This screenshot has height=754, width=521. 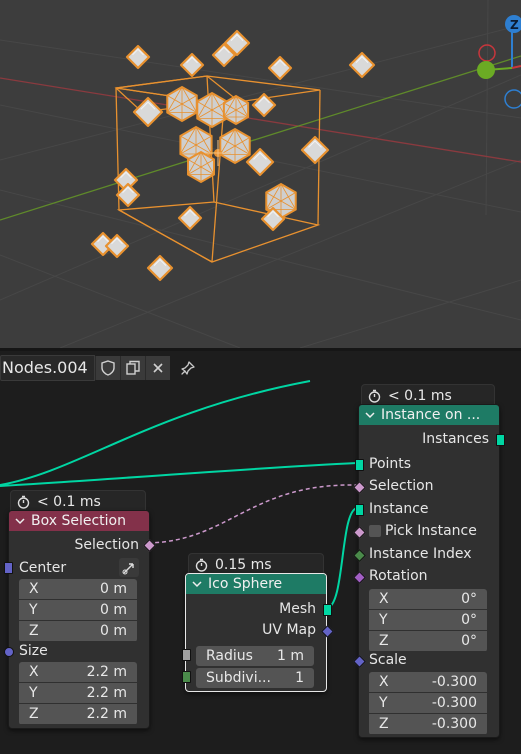 I want to click on fake-user-shield-button, so click(x=107, y=368).